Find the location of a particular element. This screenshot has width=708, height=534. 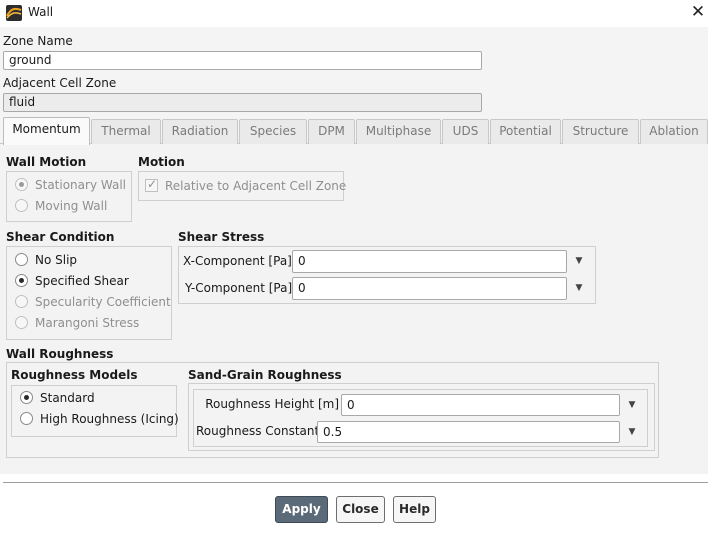

window-title: Wall is located at coordinates (41, 12).